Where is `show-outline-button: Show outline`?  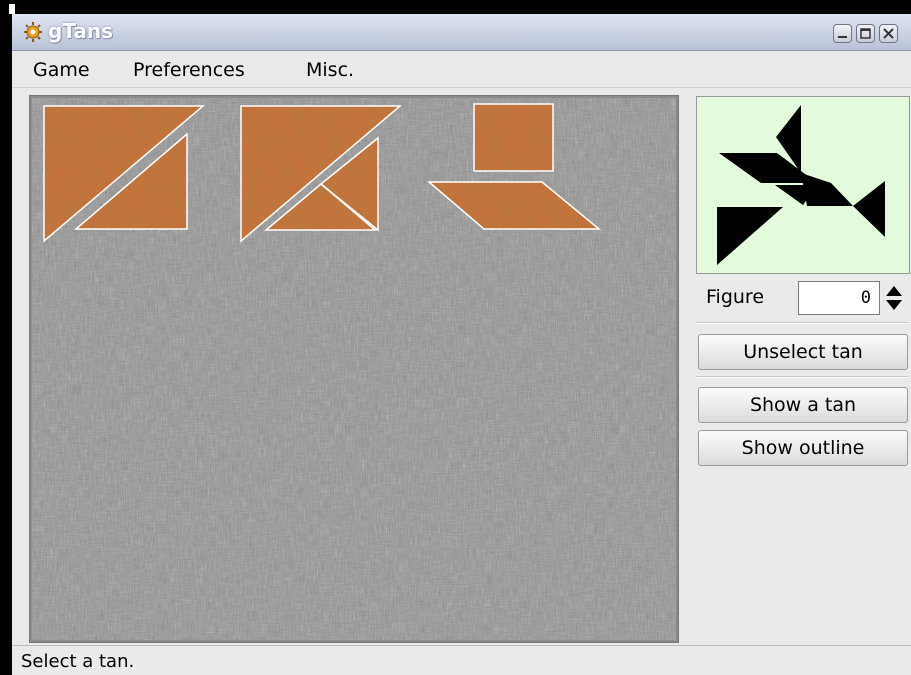
show-outline-button: Show outline is located at coordinates (803, 448).